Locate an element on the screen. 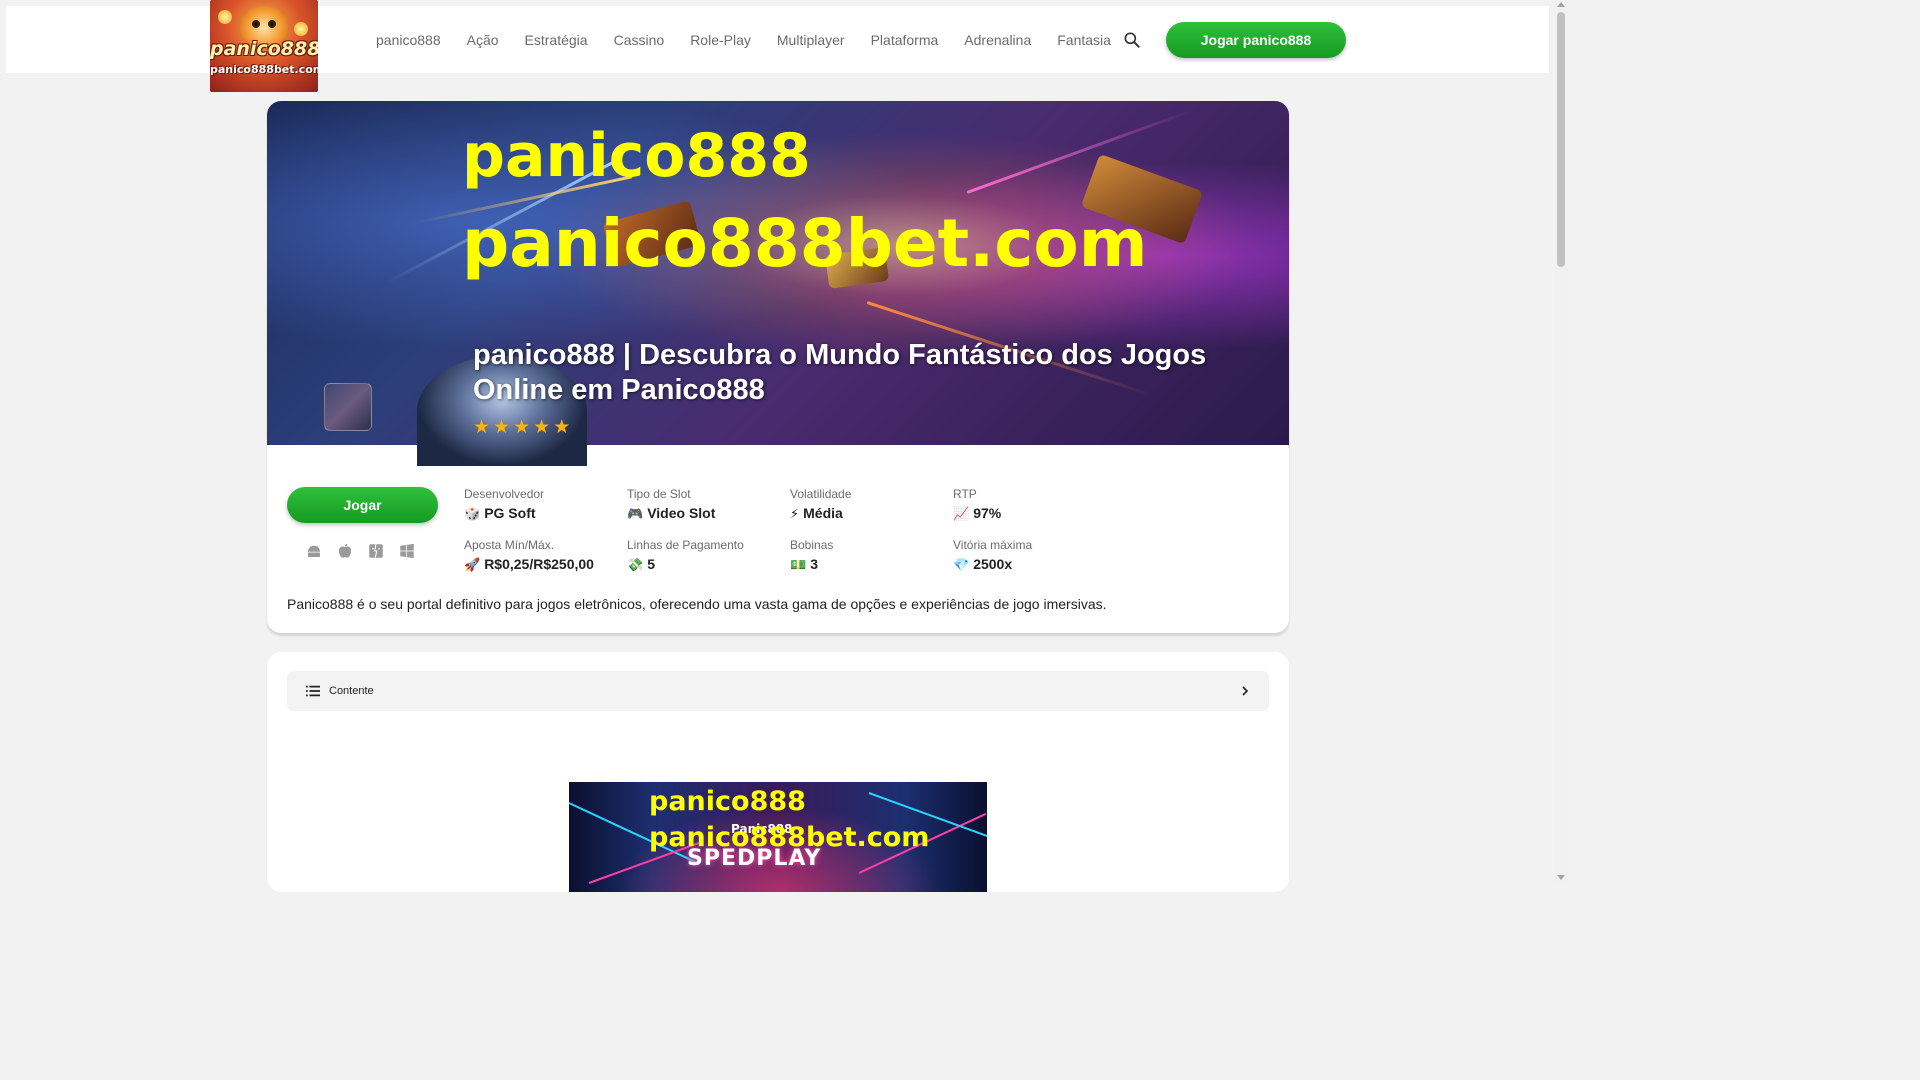 The width and height of the screenshot is (1920, 1080). chevron-right-icon is located at coordinates (1245, 691).